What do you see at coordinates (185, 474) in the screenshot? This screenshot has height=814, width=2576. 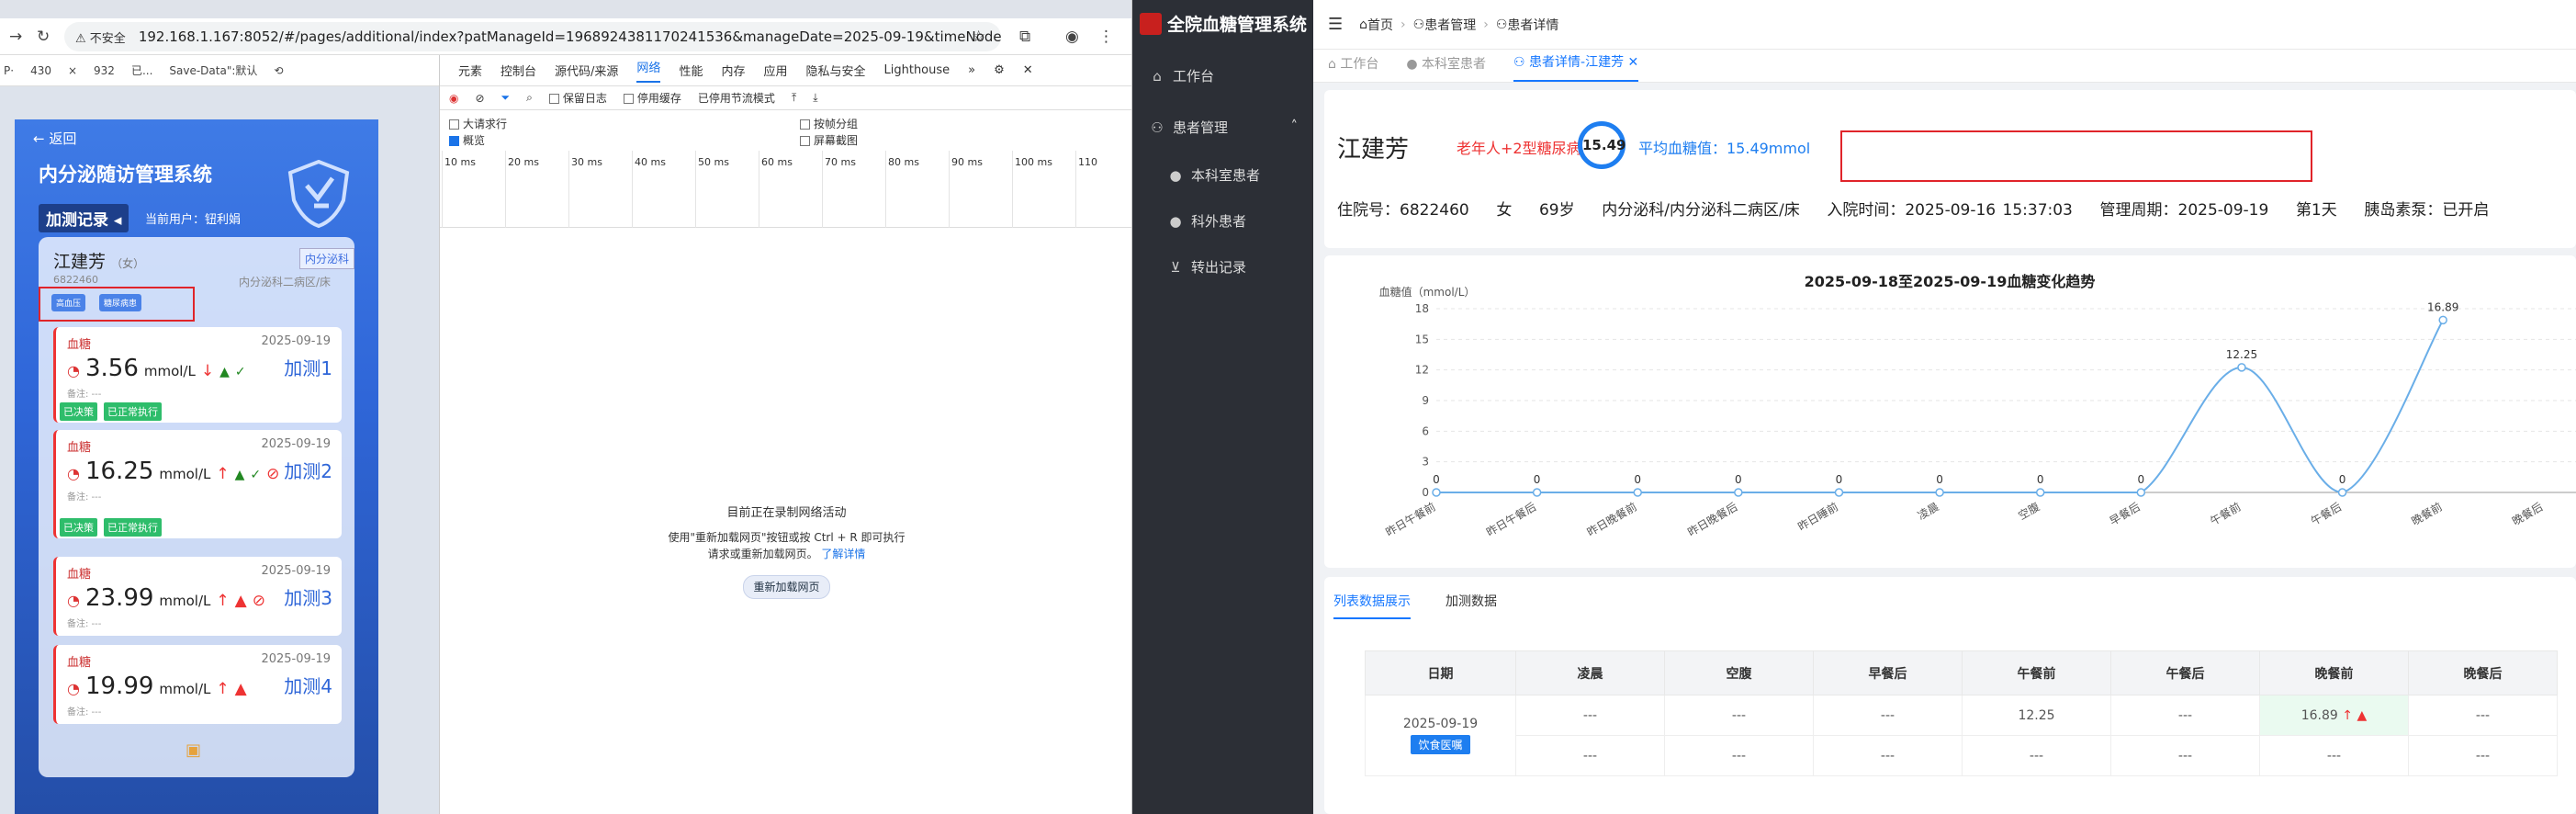 I see `entry-unit: mmol/L` at bounding box center [185, 474].